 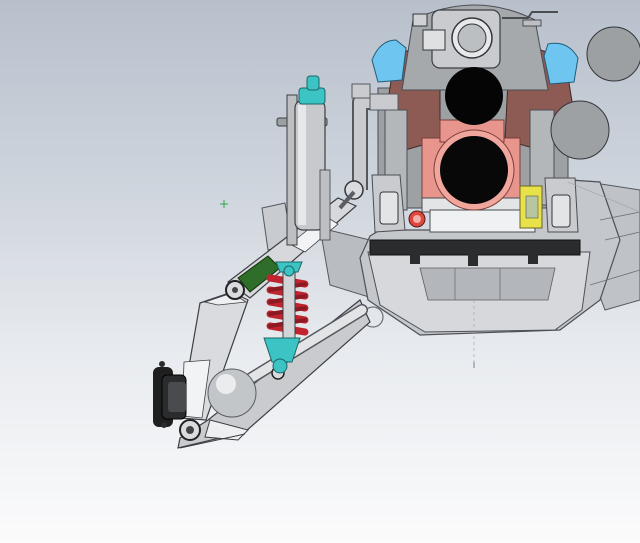 I want to click on valve-cover-left, so click(x=389, y=61).